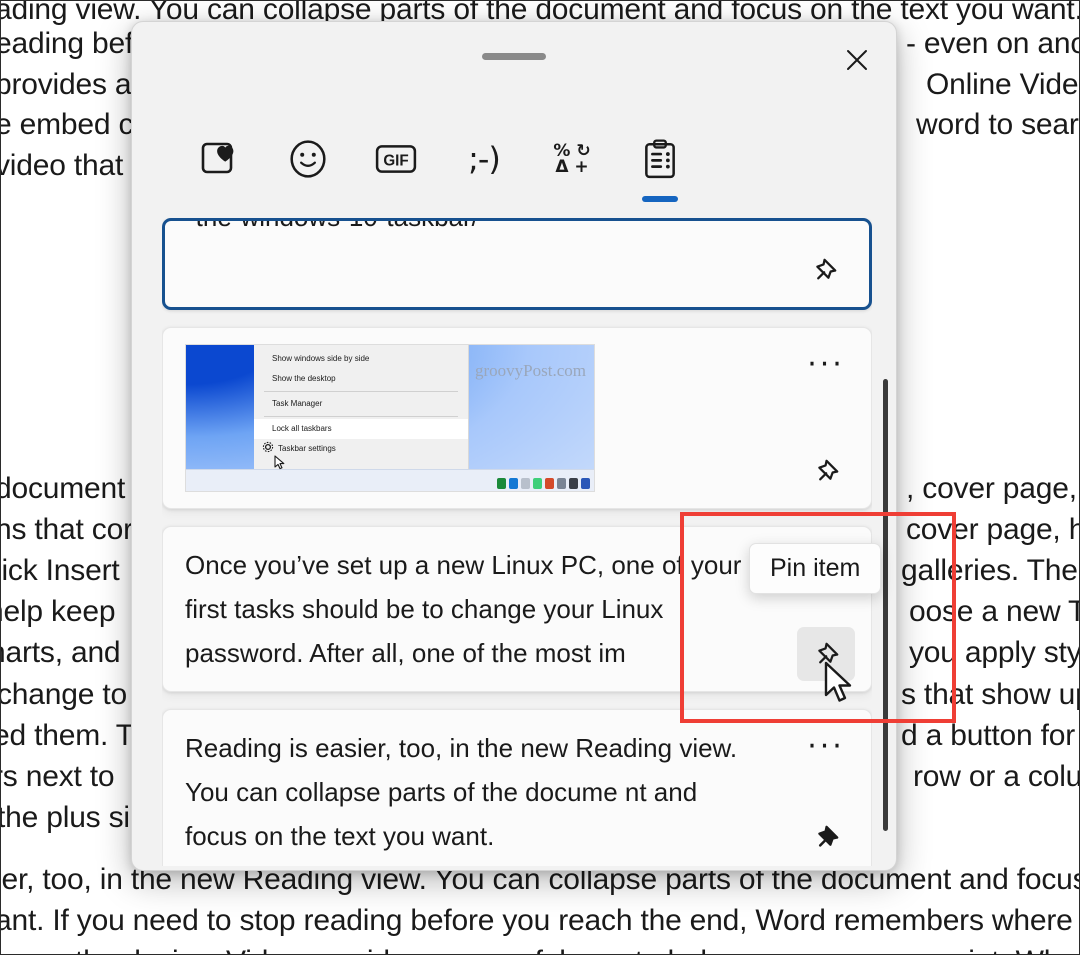 This screenshot has height=955, width=1080. I want to click on document-text-line: word to search, so click(997, 124).